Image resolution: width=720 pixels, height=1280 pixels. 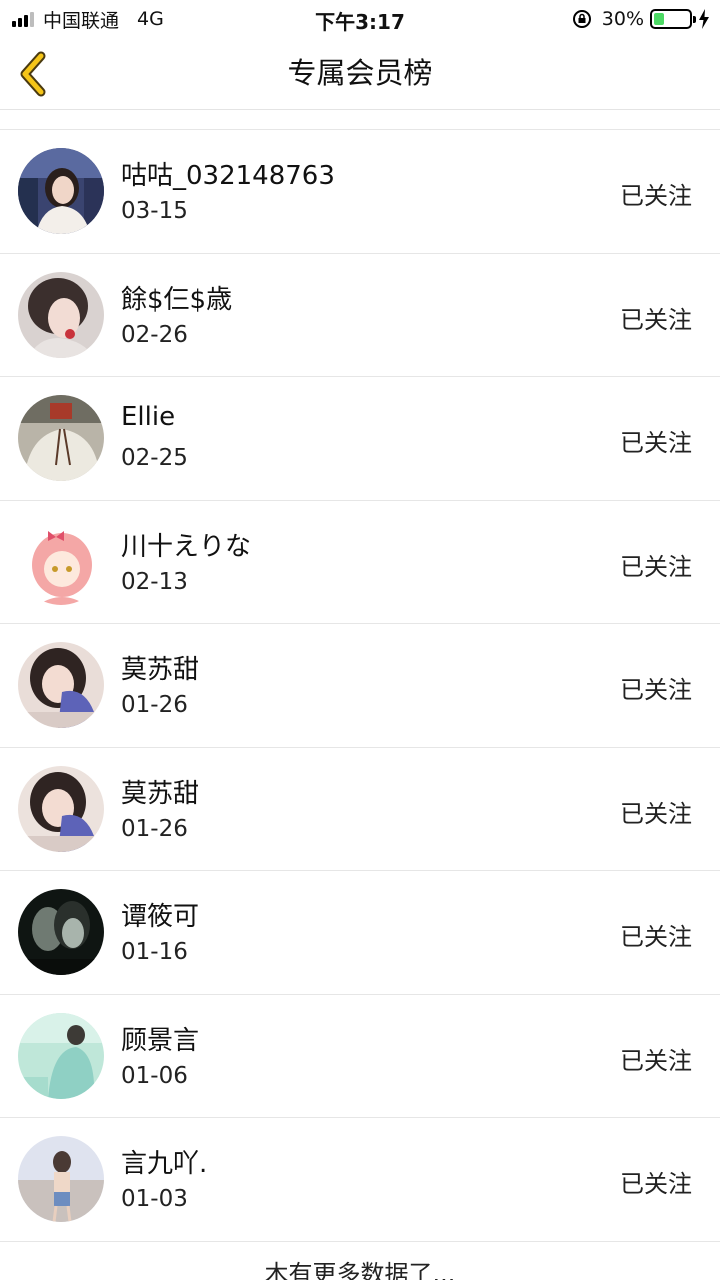 I want to click on user-name: 顾景言, so click(x=160, y=1040).